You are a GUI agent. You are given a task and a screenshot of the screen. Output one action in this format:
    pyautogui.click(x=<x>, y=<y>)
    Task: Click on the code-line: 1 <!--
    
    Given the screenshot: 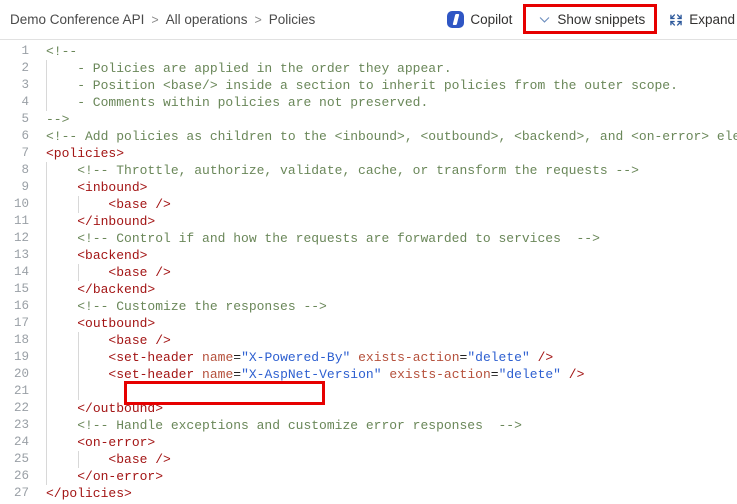 What is the action you would take?
    pyautogui.click(x=368, y=51)
    